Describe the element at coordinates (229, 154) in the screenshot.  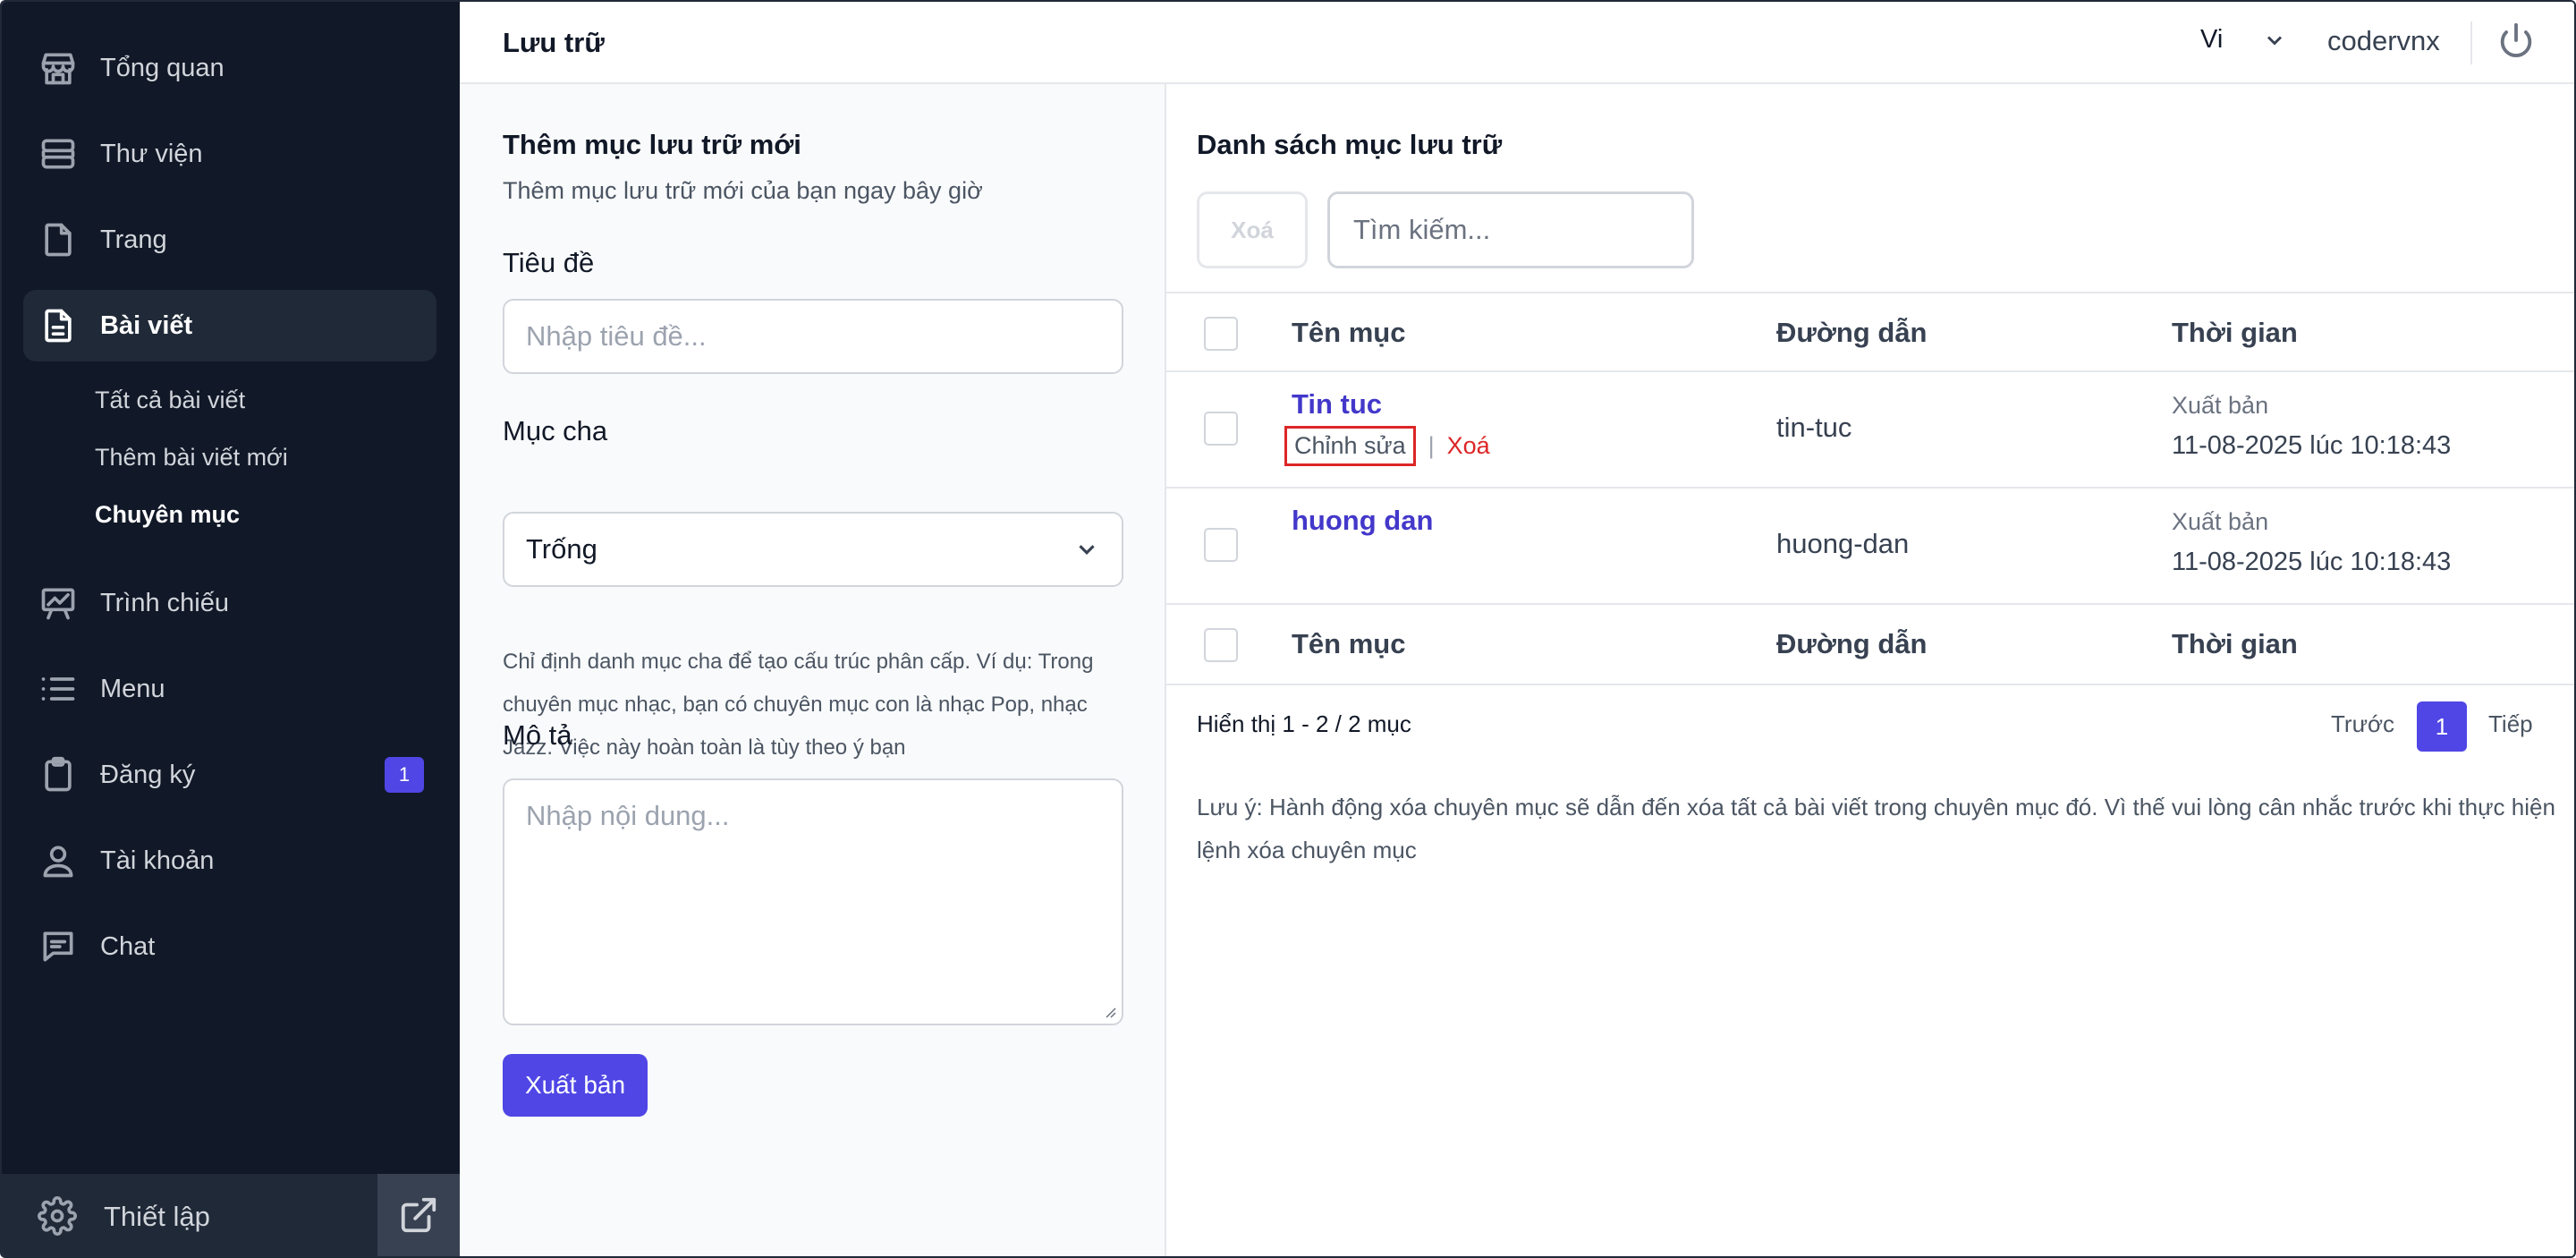
I see `sidebar-item-library: Thư viện` at that location.